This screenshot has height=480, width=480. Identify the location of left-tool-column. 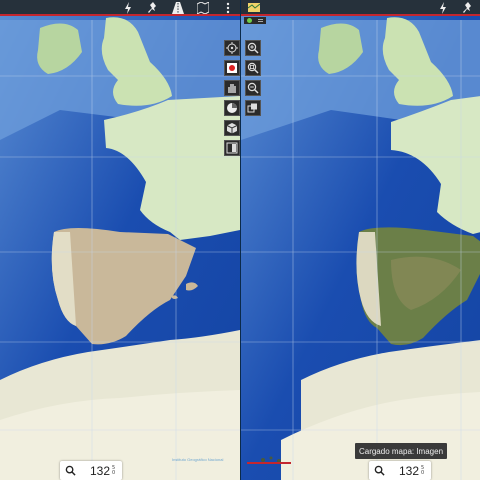
(232, 100).